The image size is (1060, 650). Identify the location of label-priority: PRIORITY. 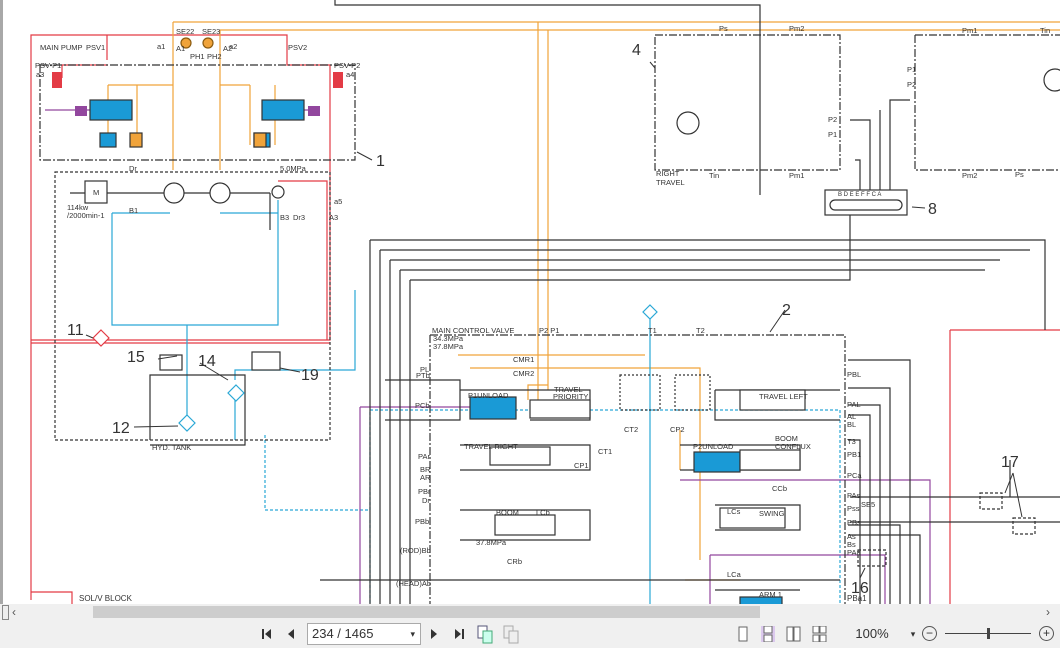
(570, 396).